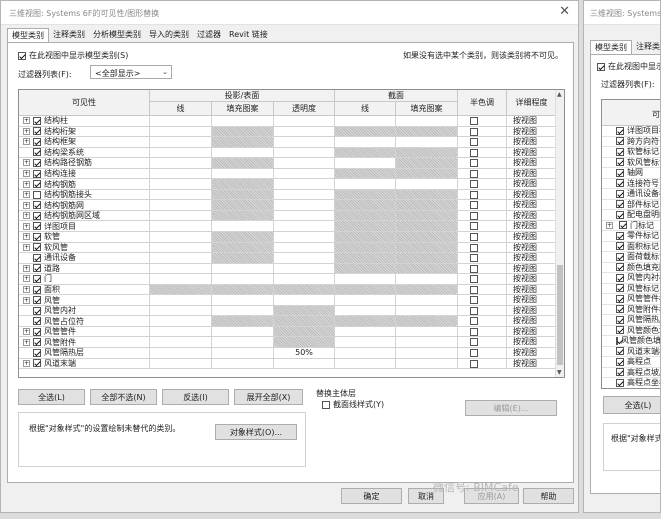  Describe the element at coordinates (288, 174) in the screenshot. I see `category-row: + 结构连接 按视图` at that location.